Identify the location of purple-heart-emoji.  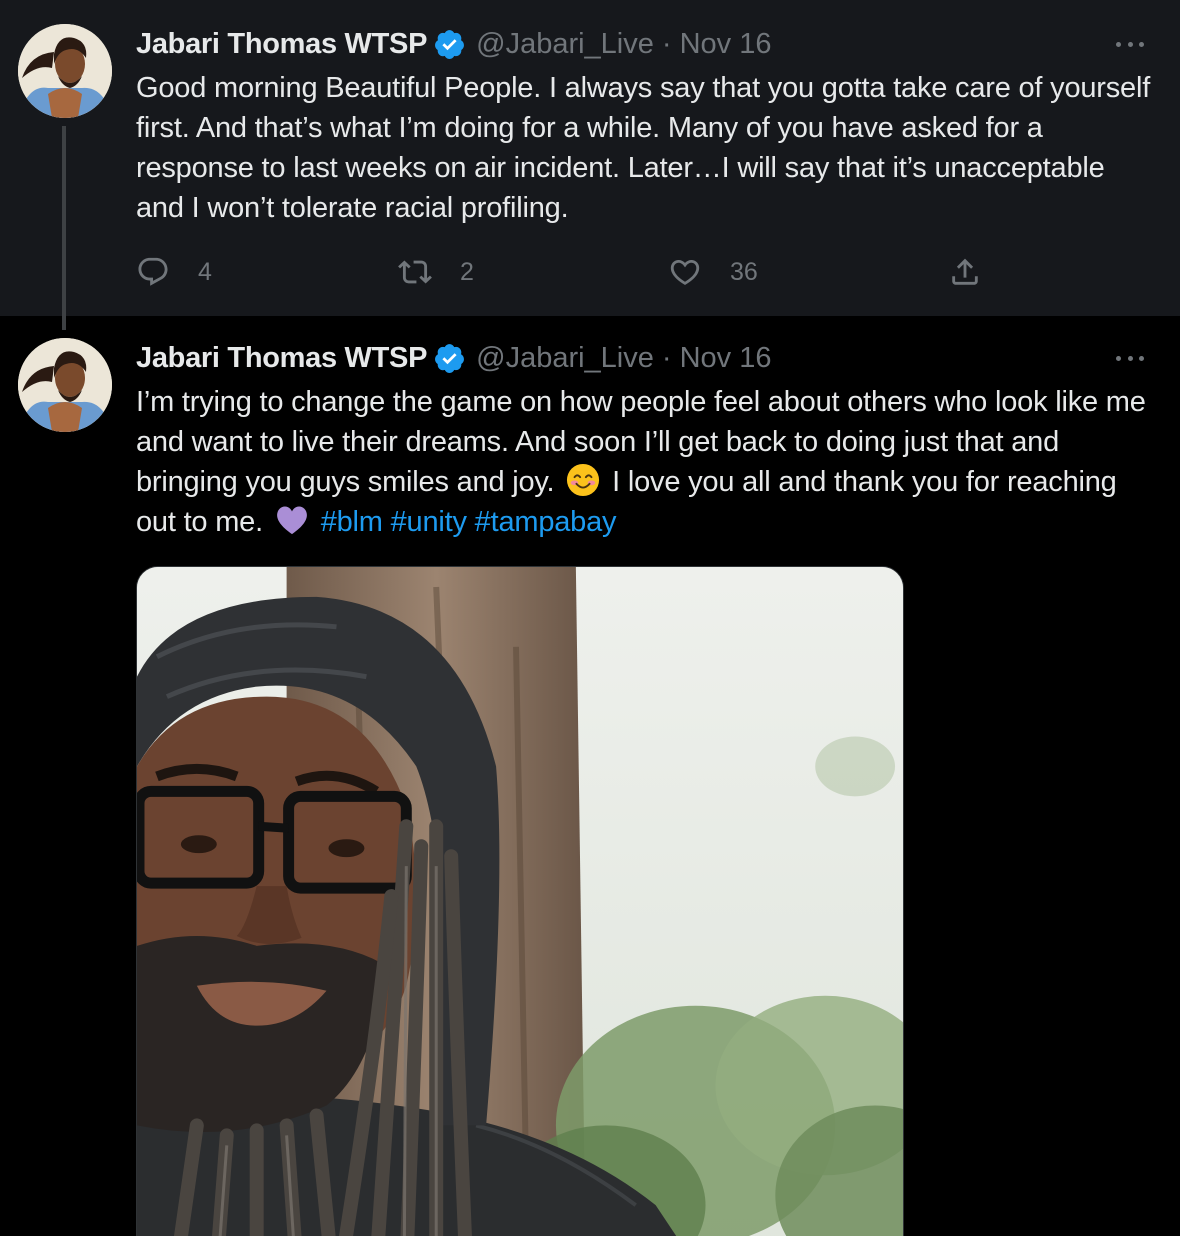
(291, 520).